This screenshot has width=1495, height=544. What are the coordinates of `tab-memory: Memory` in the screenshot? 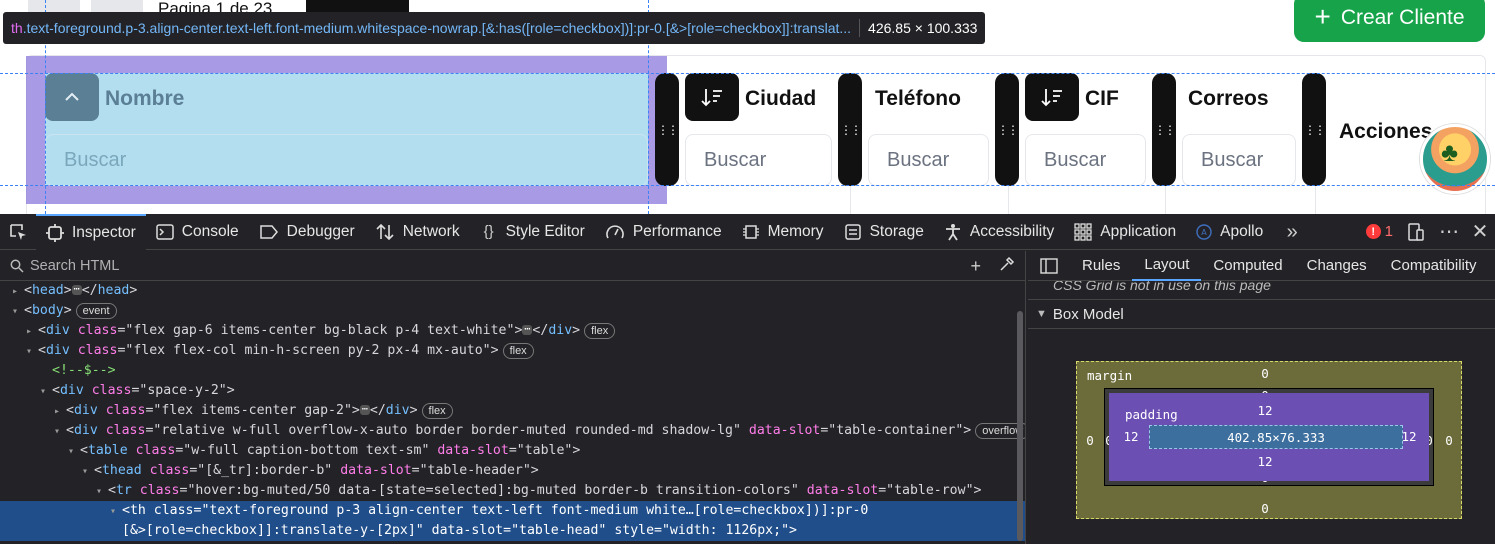 It's located at (783, 232).